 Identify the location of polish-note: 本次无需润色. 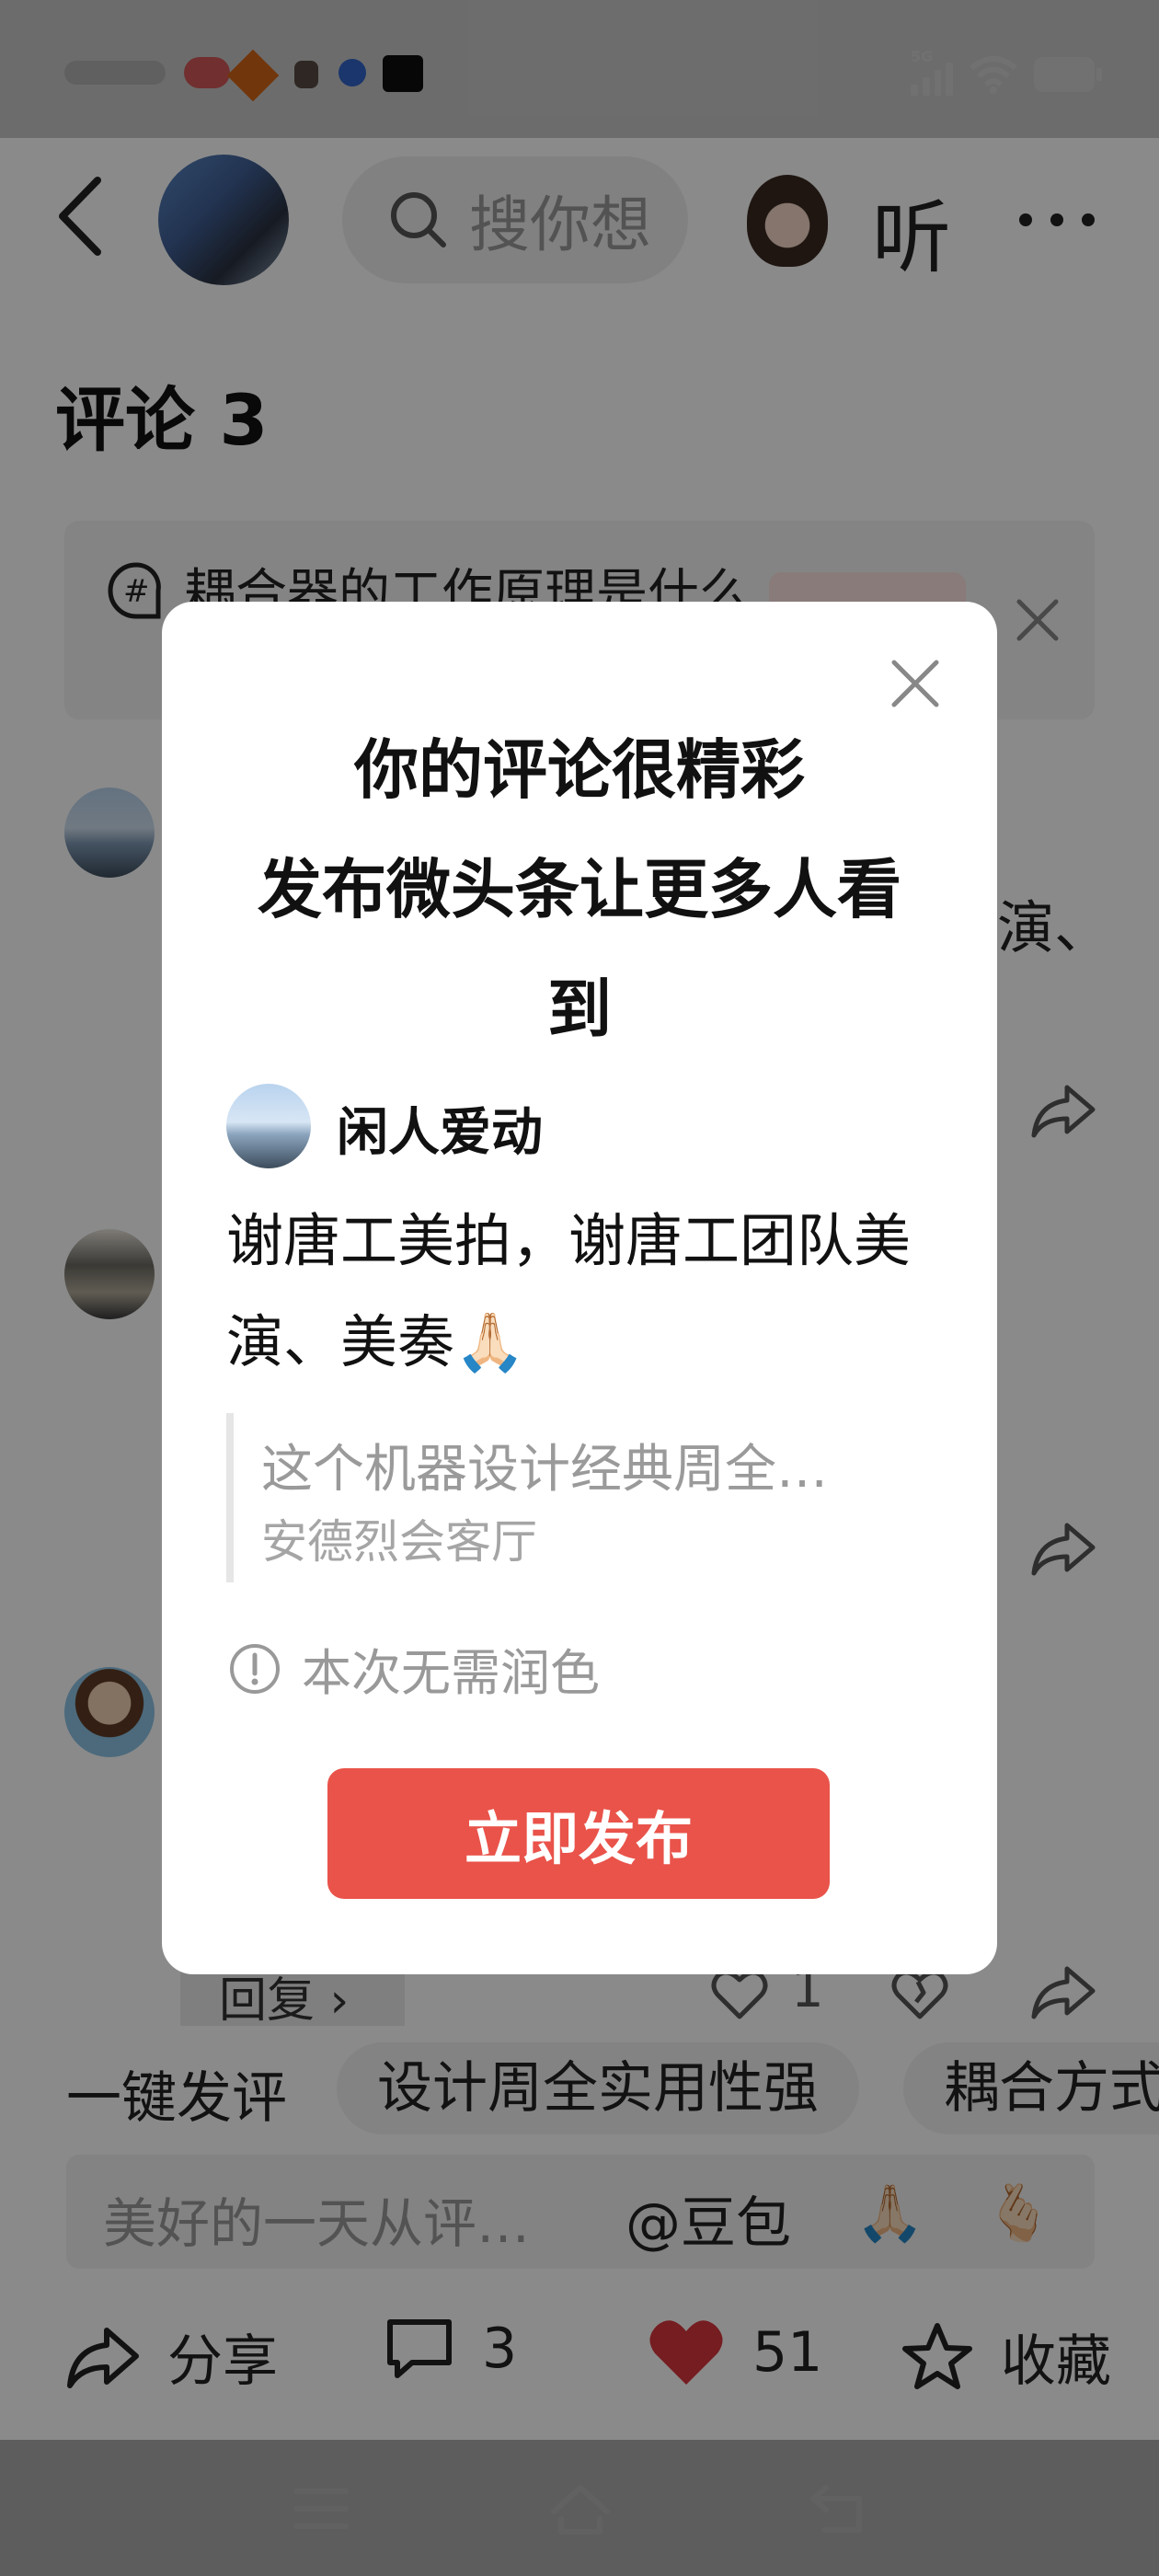
(414, 1668).